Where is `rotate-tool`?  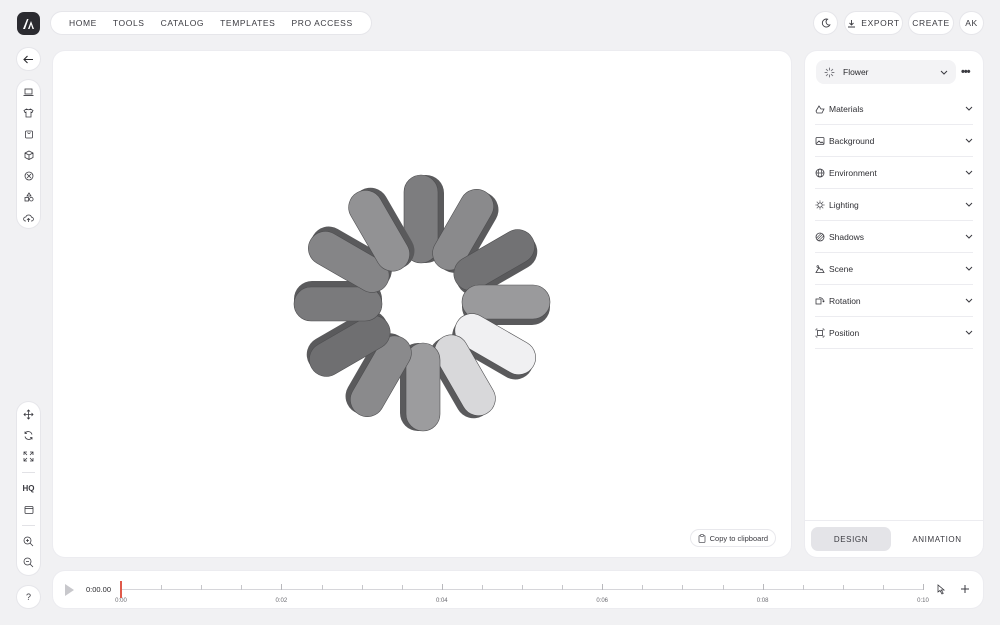 rotate-tool is located at coordinates (28, 435).